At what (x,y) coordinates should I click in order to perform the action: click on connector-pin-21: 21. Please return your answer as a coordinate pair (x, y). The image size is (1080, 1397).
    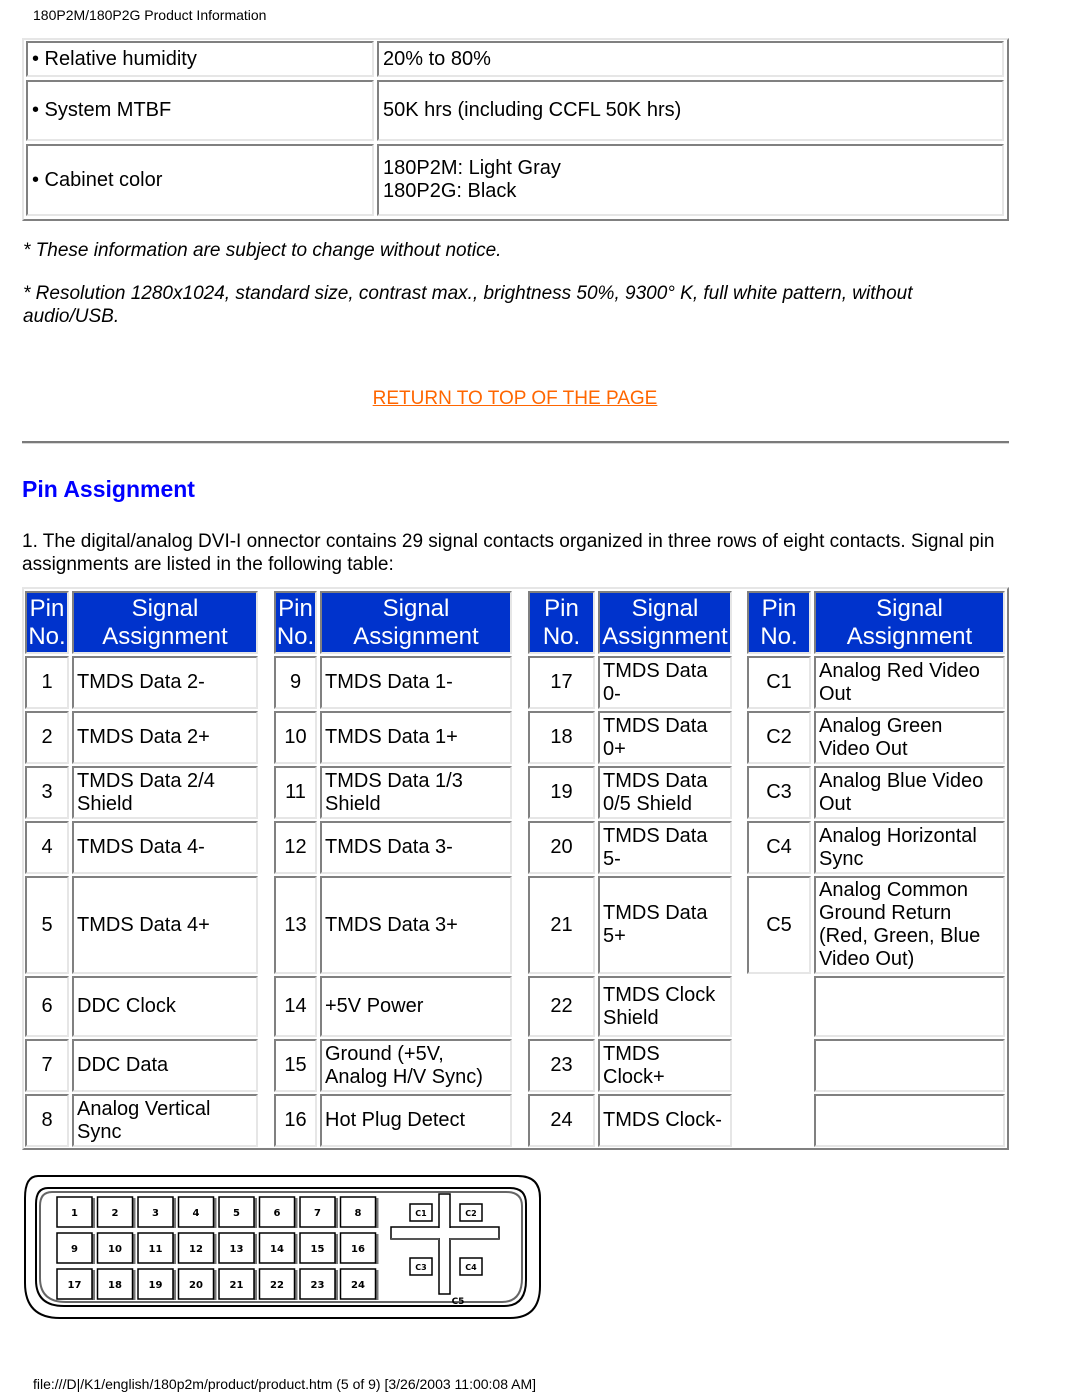
    Looking at the image, I should click on (237, 1284).